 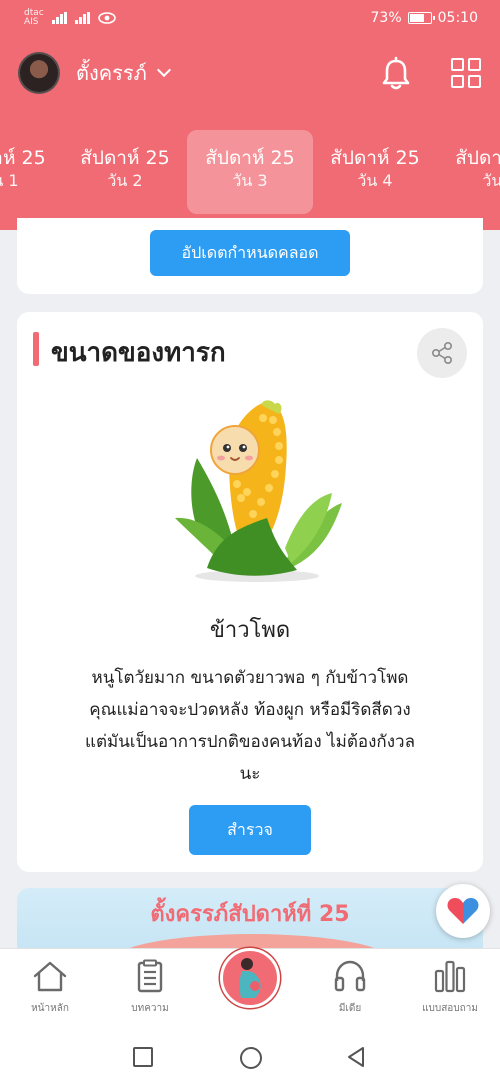 I want to click on battery-icon, so click(x=421, y=18).